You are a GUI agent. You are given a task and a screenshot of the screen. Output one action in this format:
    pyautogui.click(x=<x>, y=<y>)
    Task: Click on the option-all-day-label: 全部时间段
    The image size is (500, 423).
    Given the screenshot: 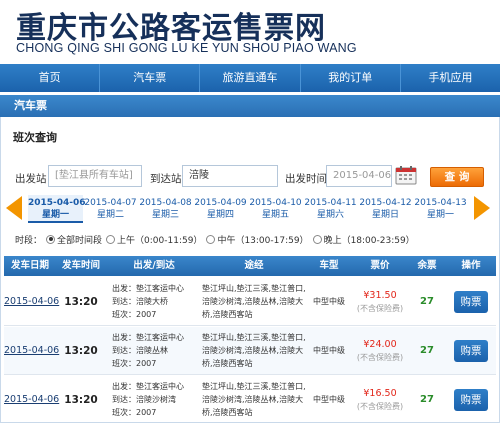 What is the action you would take?
    pyautogui.click(x=80, y=240)
    